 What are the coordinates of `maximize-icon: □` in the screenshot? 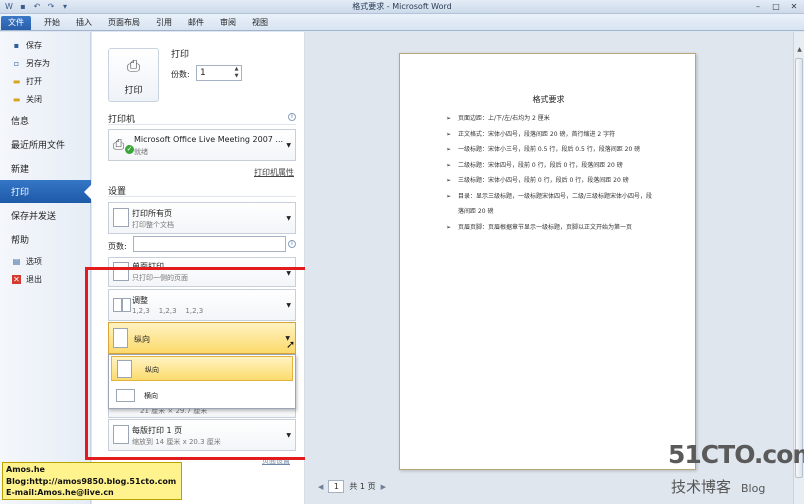 It's located at (776, 6).